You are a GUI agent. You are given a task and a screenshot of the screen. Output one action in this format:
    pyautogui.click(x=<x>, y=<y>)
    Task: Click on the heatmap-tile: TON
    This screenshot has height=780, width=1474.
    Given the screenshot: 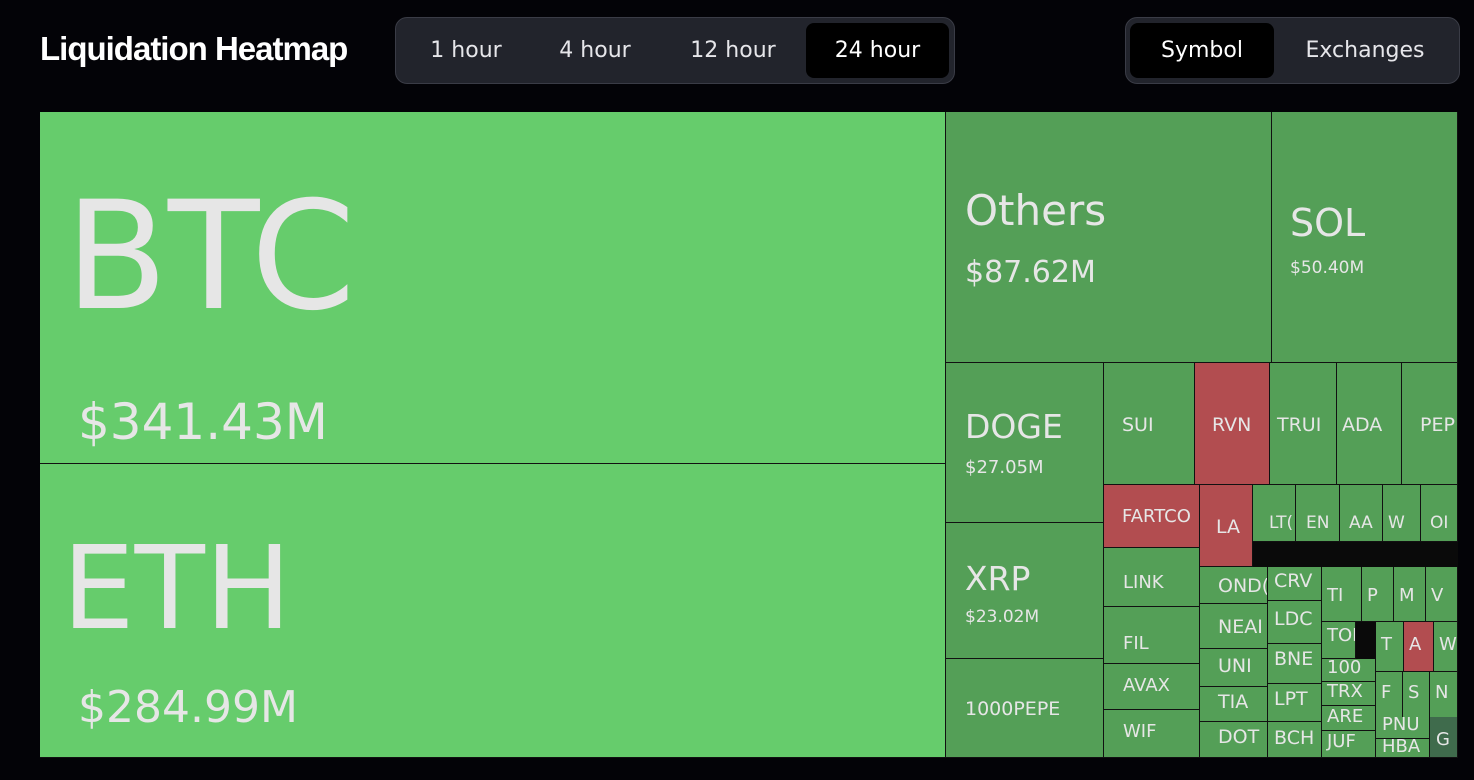 What is the action you would take?
    pyautogui.click(x=1339, y=640)
    